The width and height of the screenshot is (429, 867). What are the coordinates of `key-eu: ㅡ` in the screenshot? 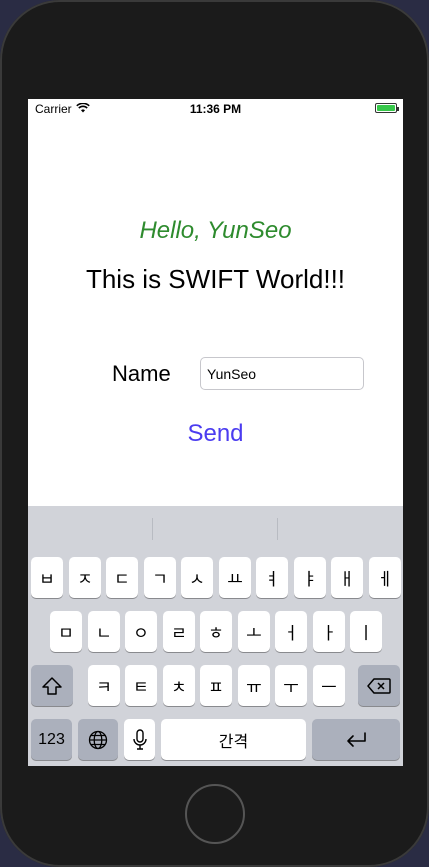 It's located at (329, 685).